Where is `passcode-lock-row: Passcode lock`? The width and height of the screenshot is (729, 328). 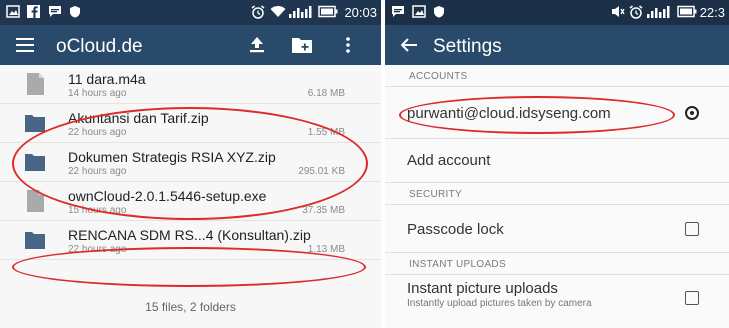 passcode-lock-row: Passcode lock is located at coordinates (557, 229).